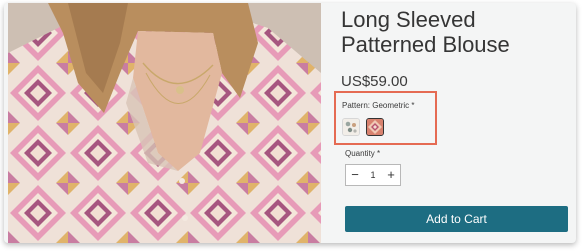  Describe the element at coordinates (355, 175) in the screenshot. I see `quantity-decrement-button: −` at that location.